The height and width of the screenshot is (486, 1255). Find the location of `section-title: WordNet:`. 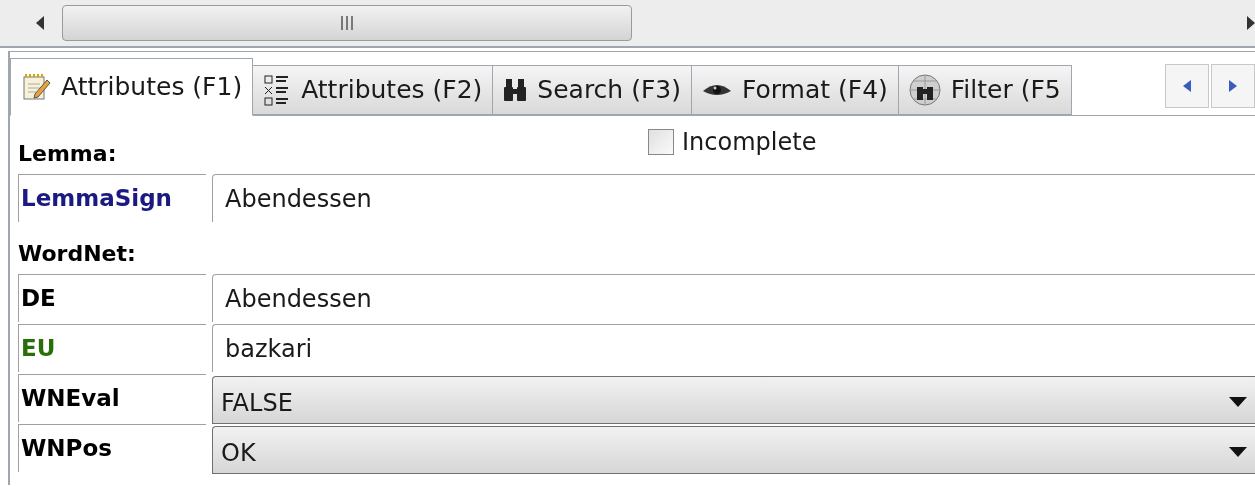

section-title: WordNet: is located at coordinates (77, 254).